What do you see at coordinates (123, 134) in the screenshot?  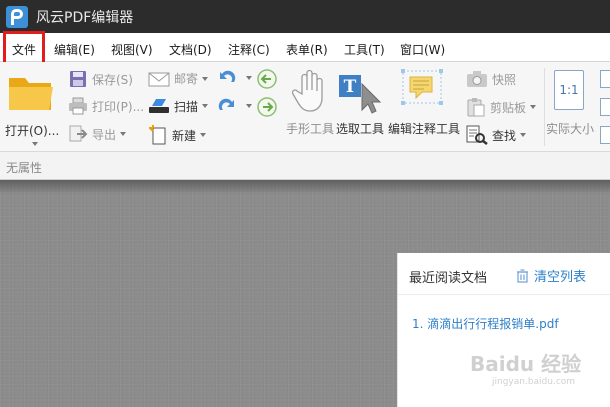 I see `export-dropdown-icon` at bounding box center [123, 134].